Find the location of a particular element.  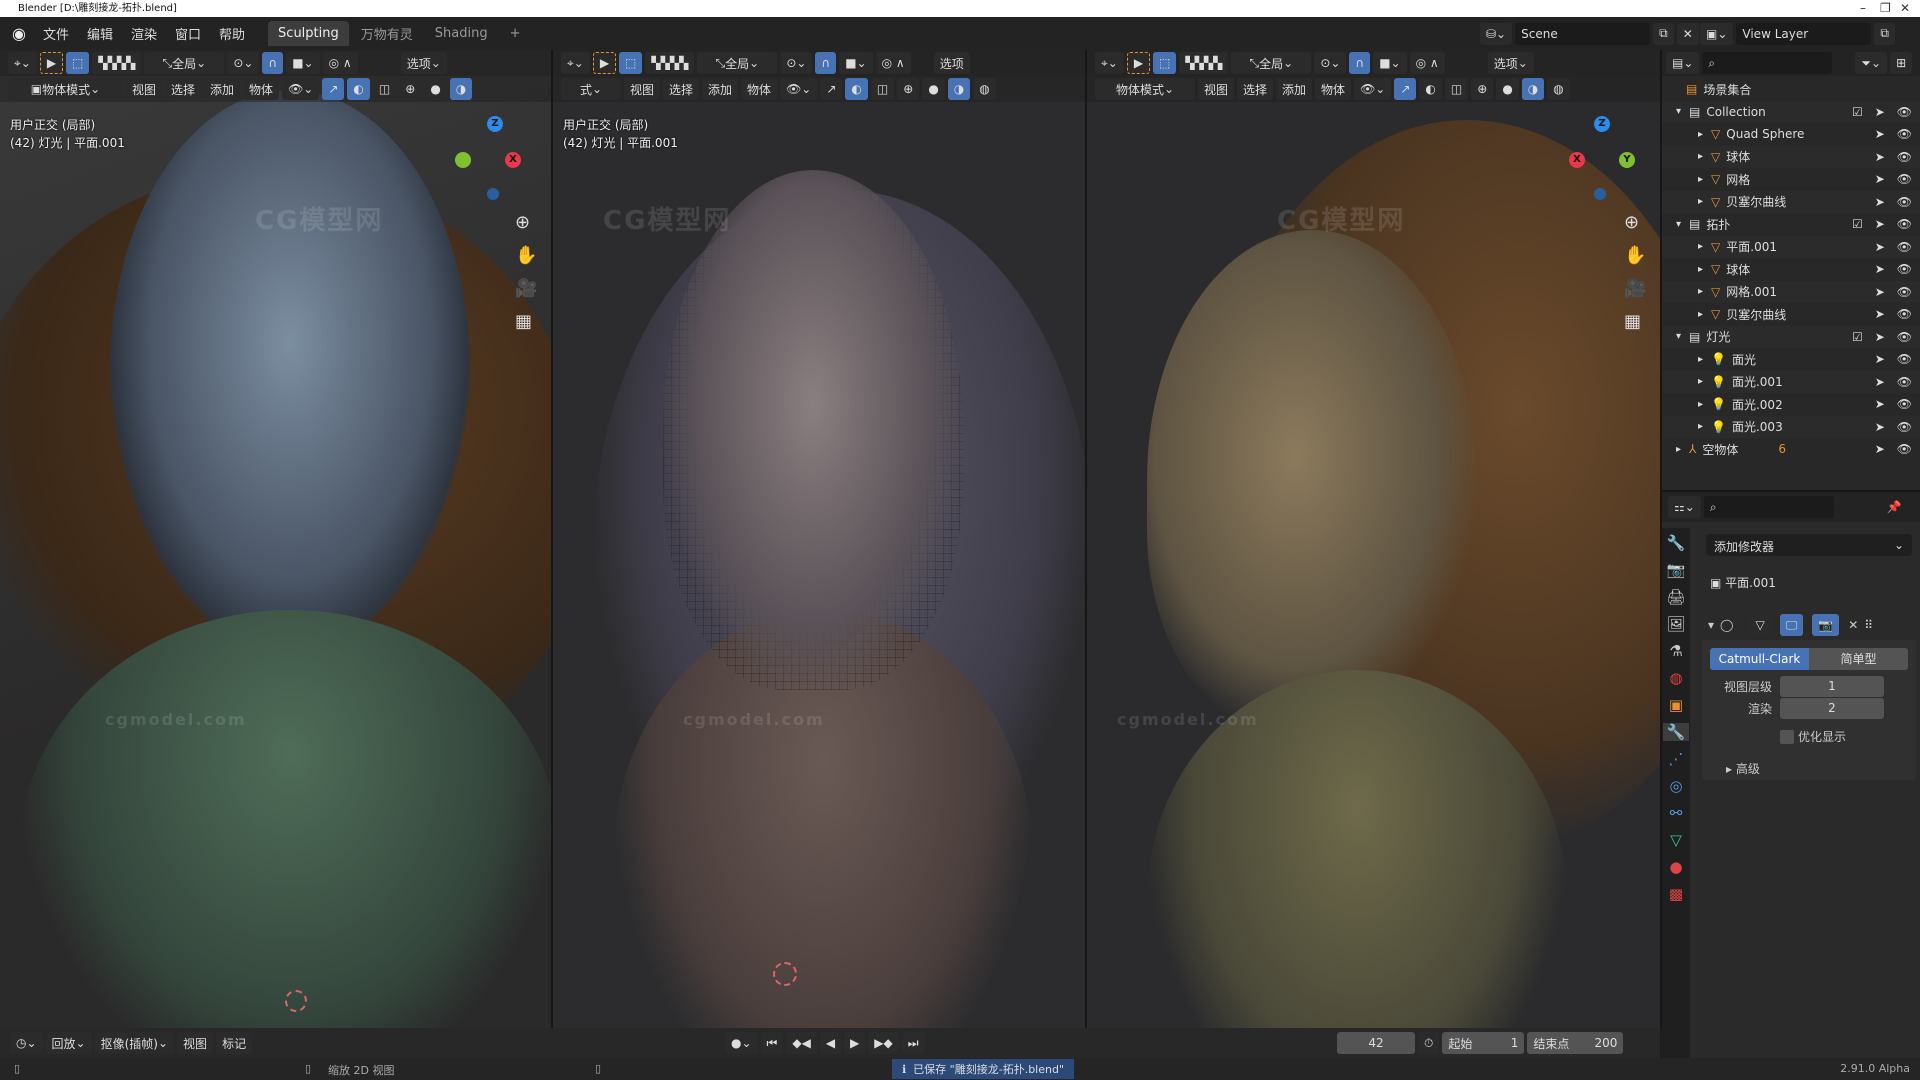

catmull-clark-button: Catmull-Clark is located at coordinates (1759, 659).